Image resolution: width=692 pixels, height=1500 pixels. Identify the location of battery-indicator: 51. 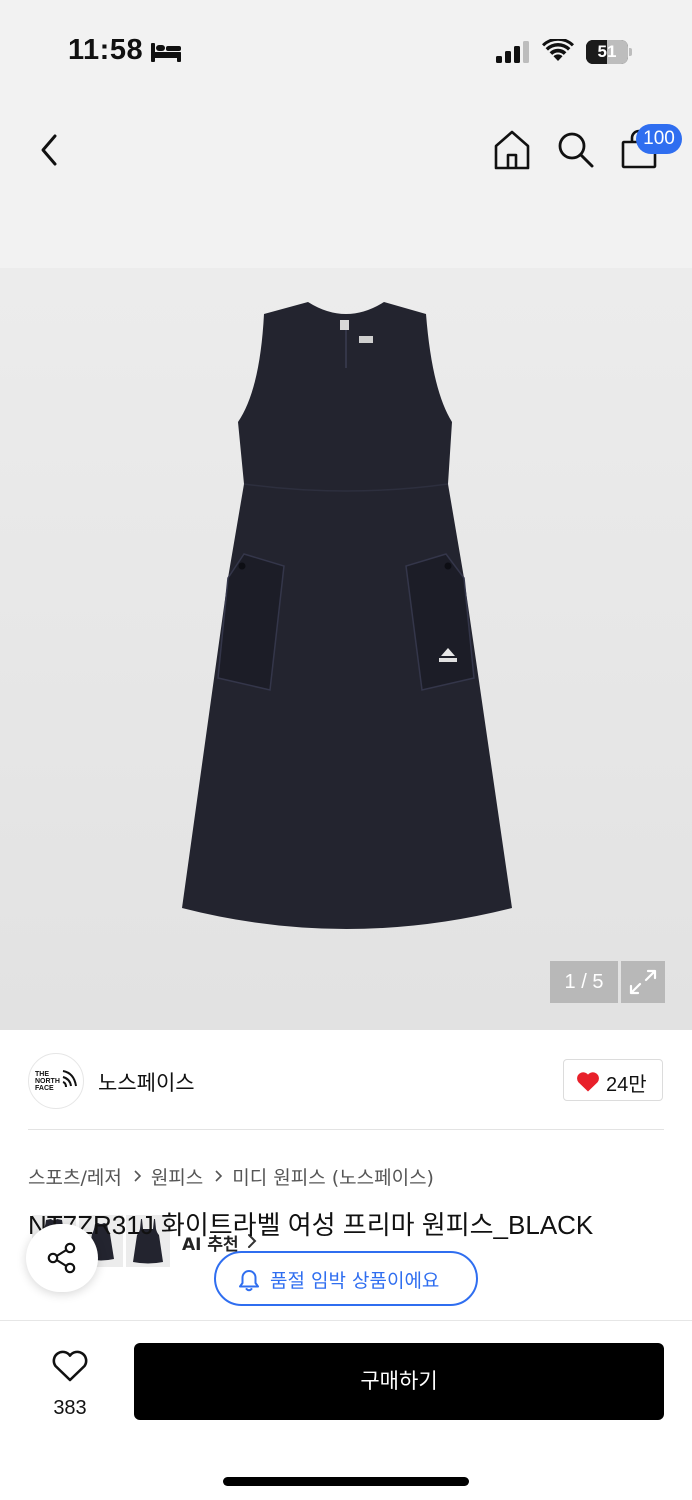
(609, 52).